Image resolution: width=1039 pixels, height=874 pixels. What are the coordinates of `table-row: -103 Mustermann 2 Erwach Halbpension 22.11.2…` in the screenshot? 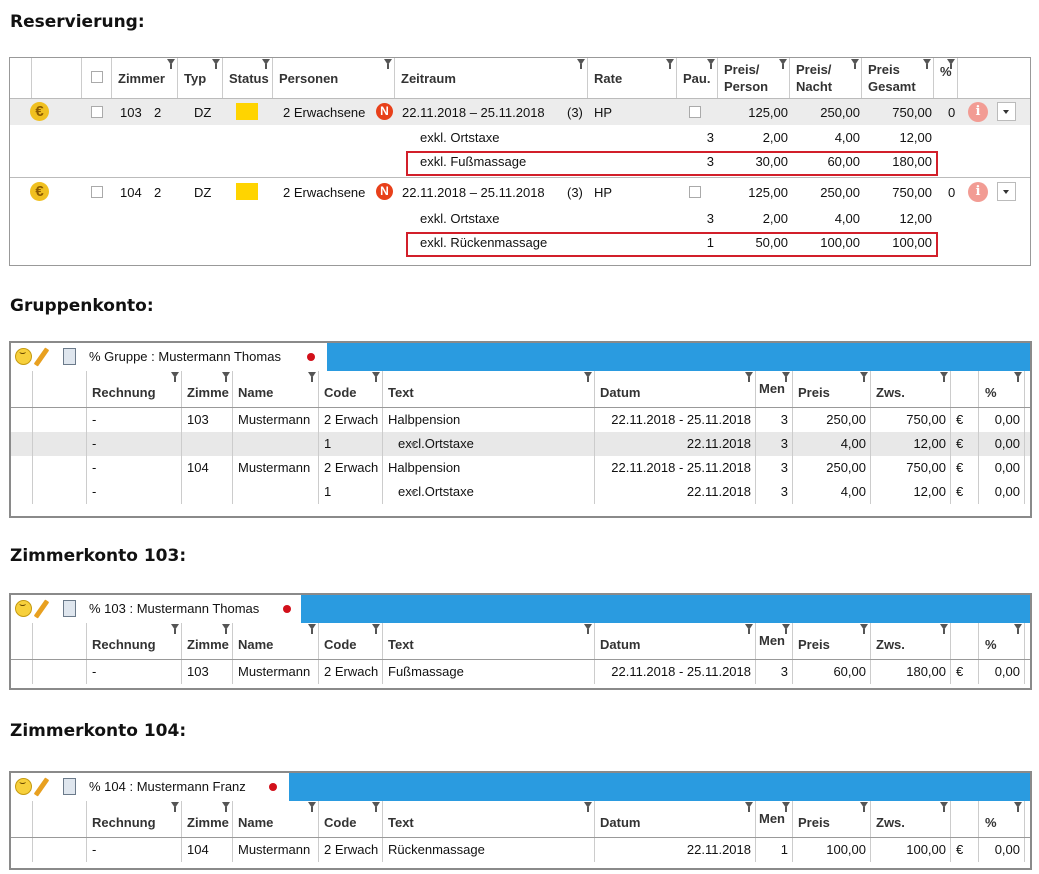 It's located at (520, 420).